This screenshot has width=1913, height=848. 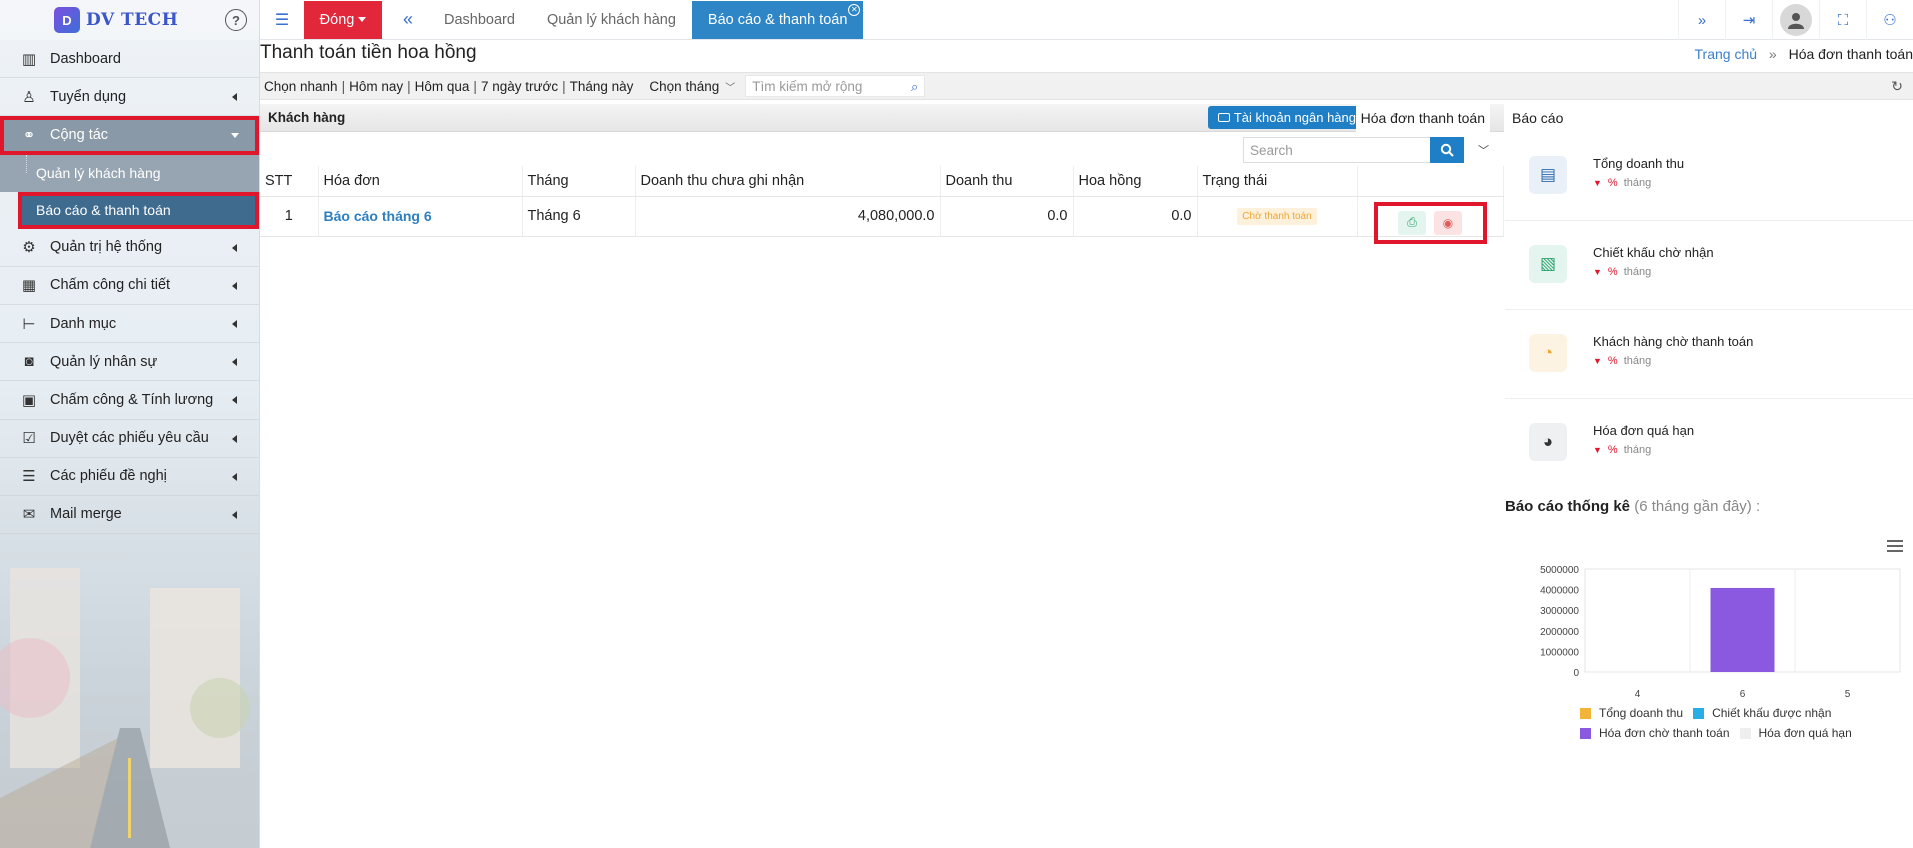 What do you see at coordinates (1638, 694) in the screenshot?
I see `x-tick-label: 4` at bounding box center [1638, 694].